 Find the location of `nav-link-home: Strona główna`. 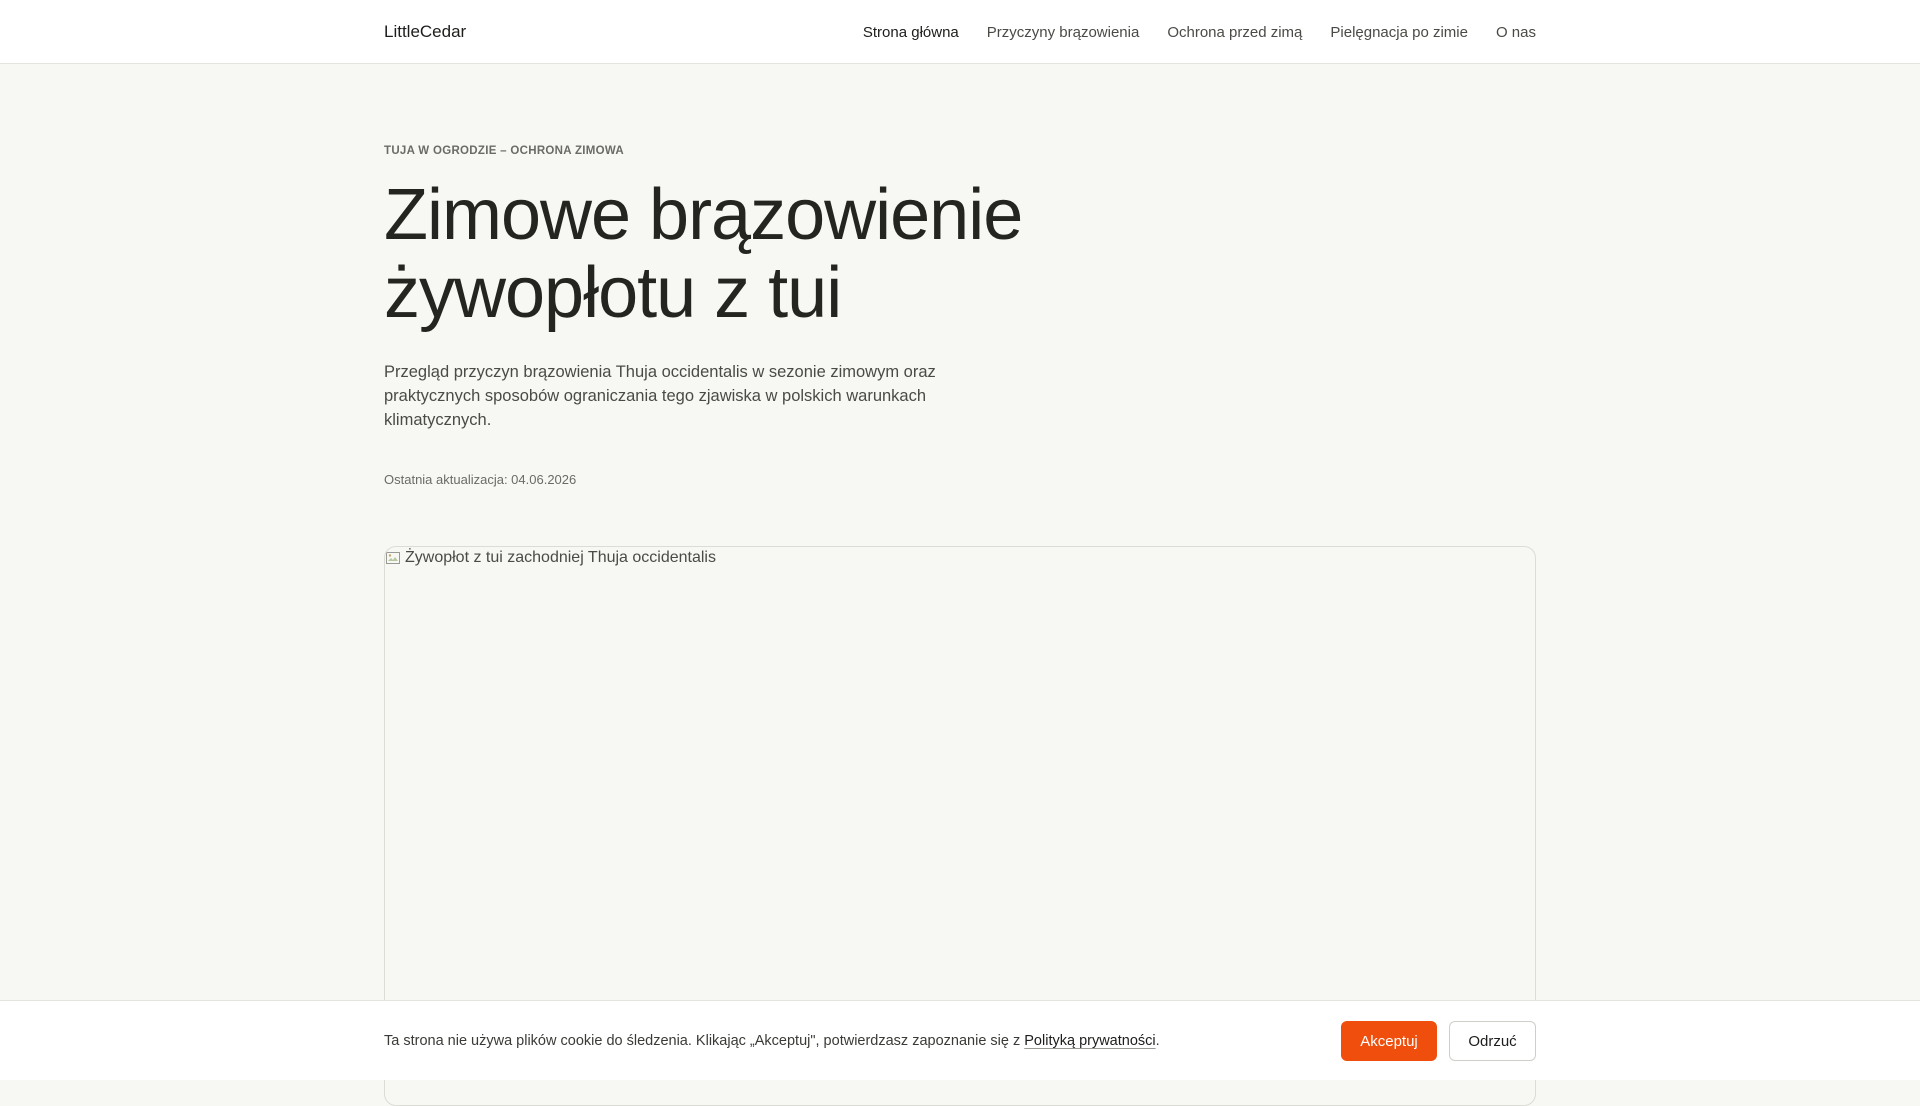

nav-link-home: Strona główna is located at coordinates (911, 32).